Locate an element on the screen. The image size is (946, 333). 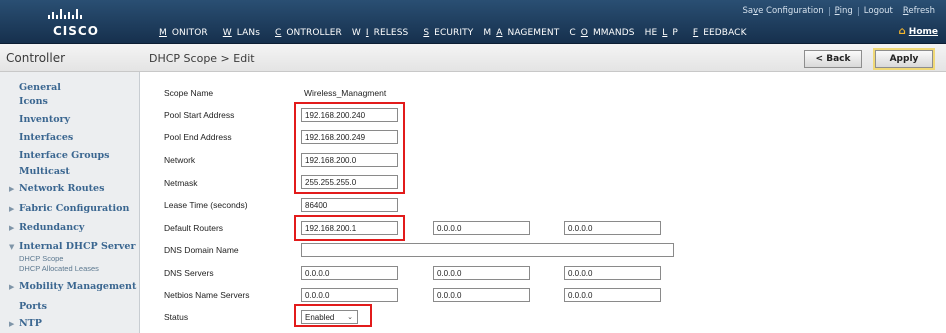
status-select: Enabled ⌄ is located at coordinates (329, 317).